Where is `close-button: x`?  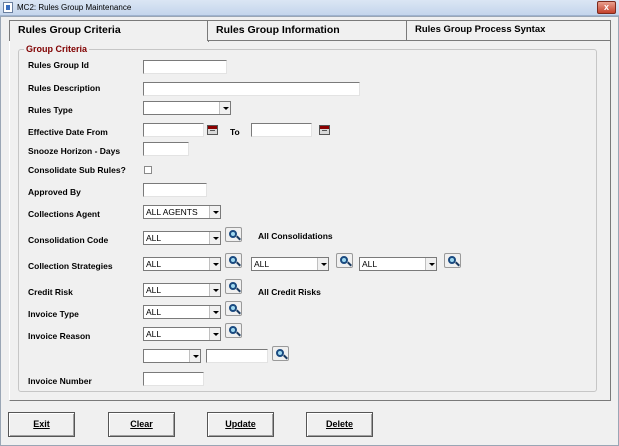
close-button: x is located at coordinates (606, 7).